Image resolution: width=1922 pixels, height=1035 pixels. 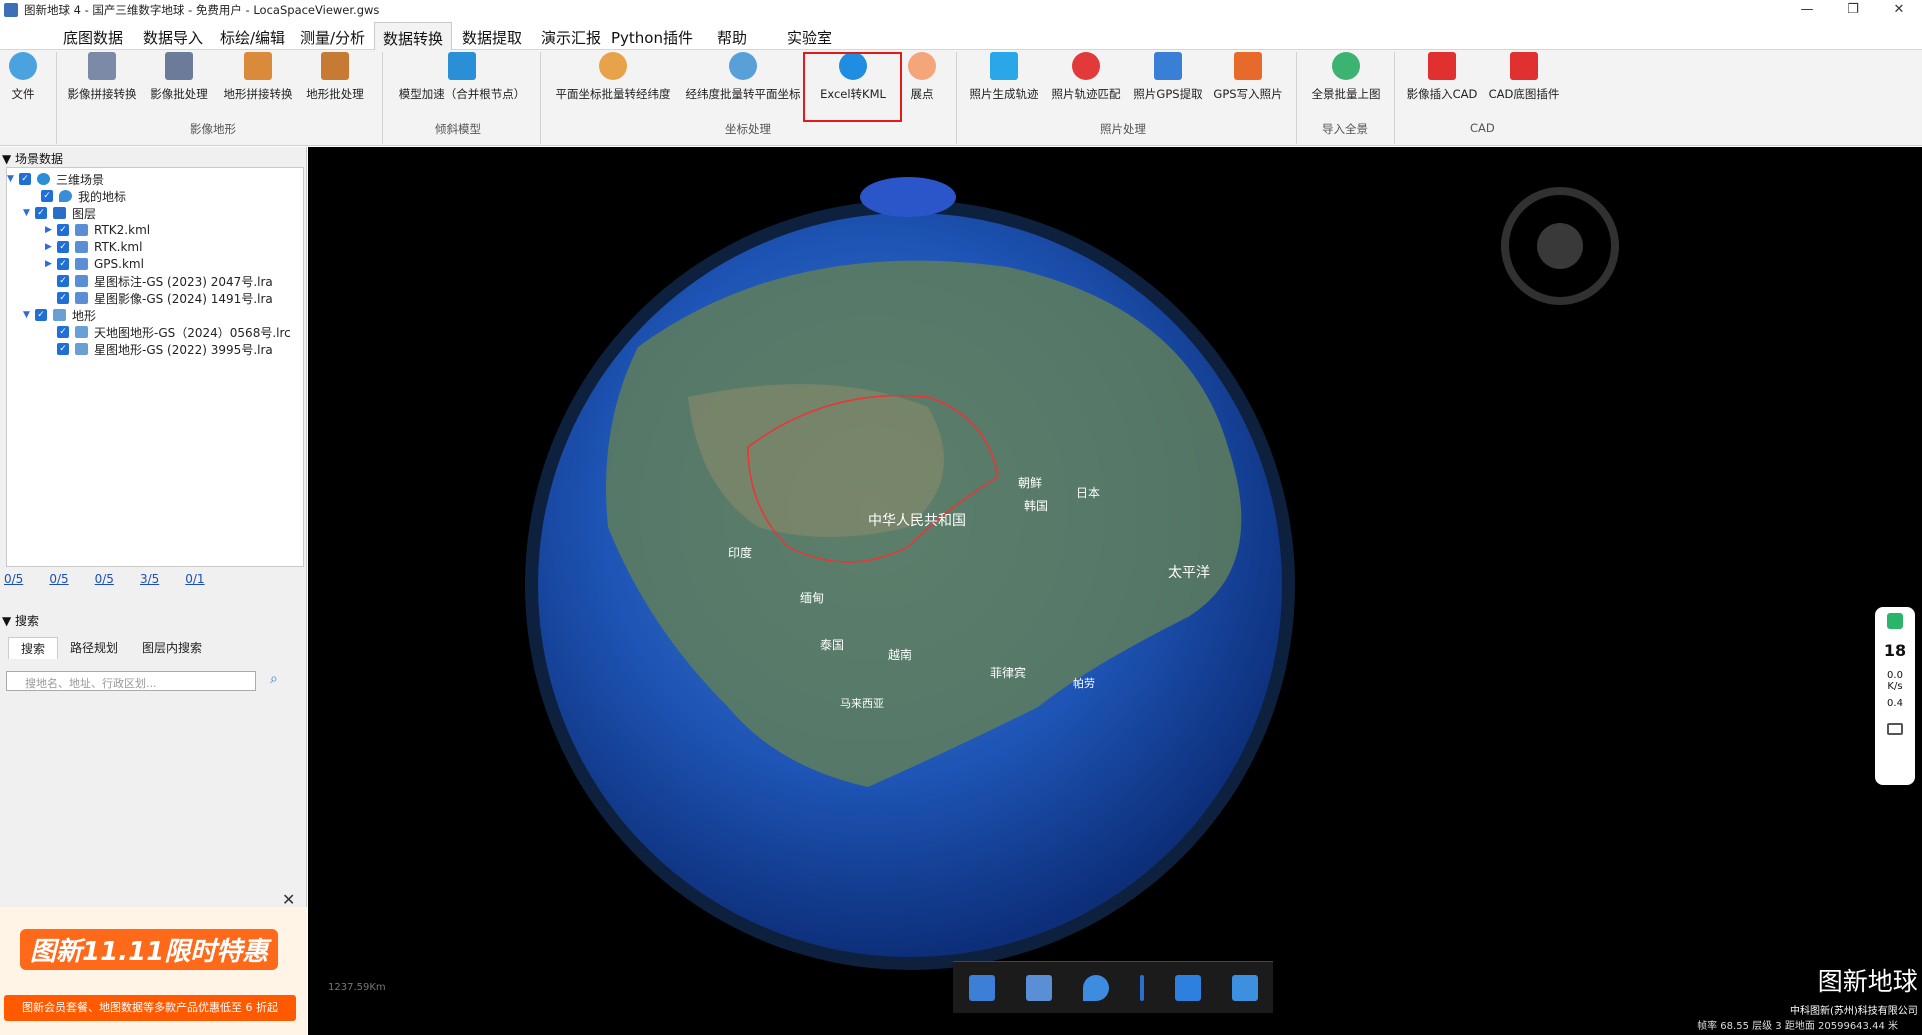 I want to click on image-mosaic-button: 影像拼接转换, so click(x=102, y=80).